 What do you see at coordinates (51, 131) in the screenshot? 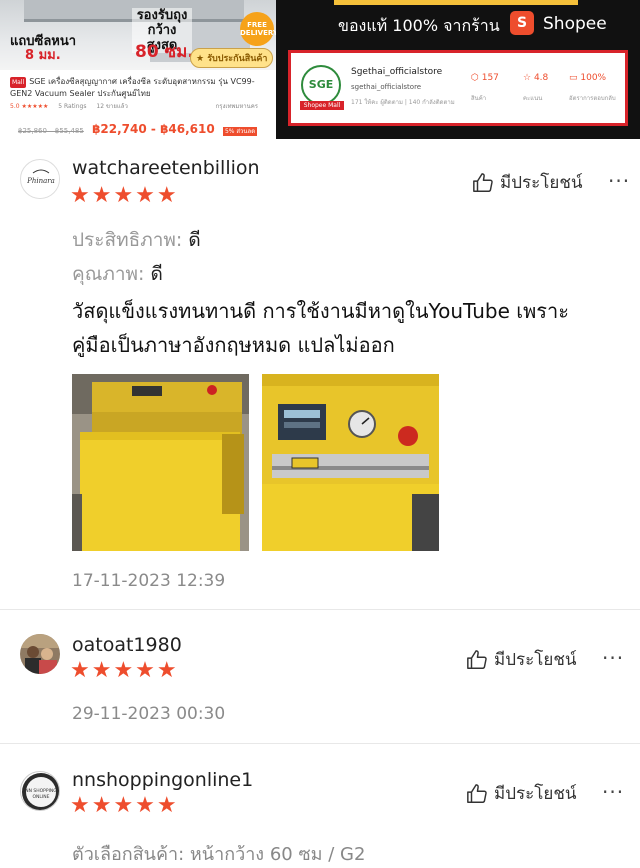
I see `old-price: ฿25,860 – ฿55,485` at bounding box center [51, 131].